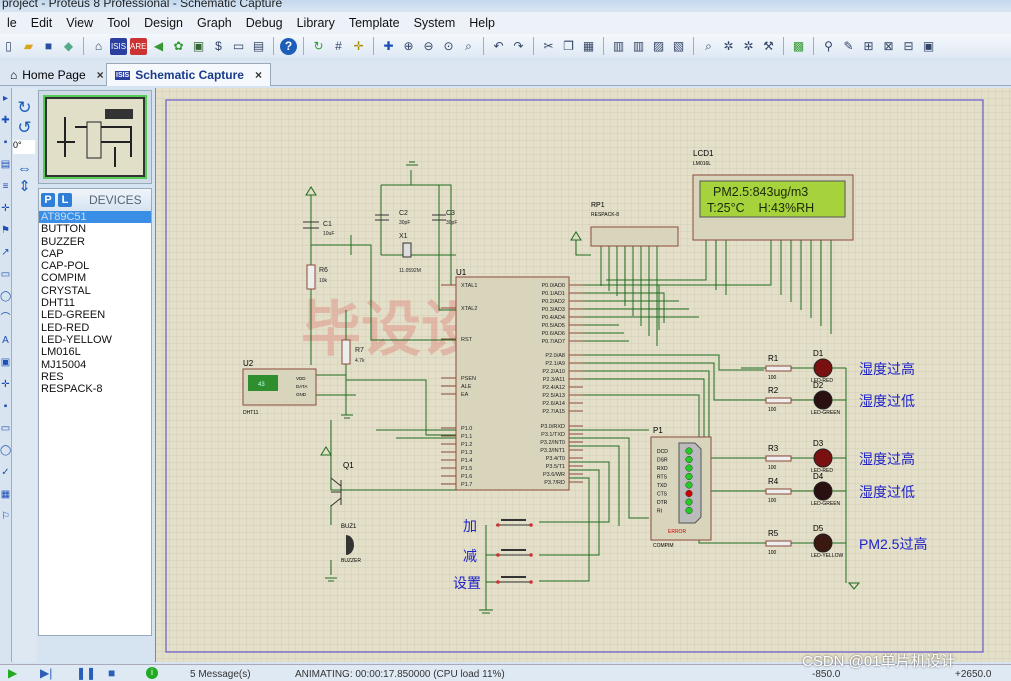 The height and width of the screenshot is (681, 1011). What do you see at coordinates (214, 23) in the screenshot?
I see `menu-graph: Graph` at bounding box center [214, 23].